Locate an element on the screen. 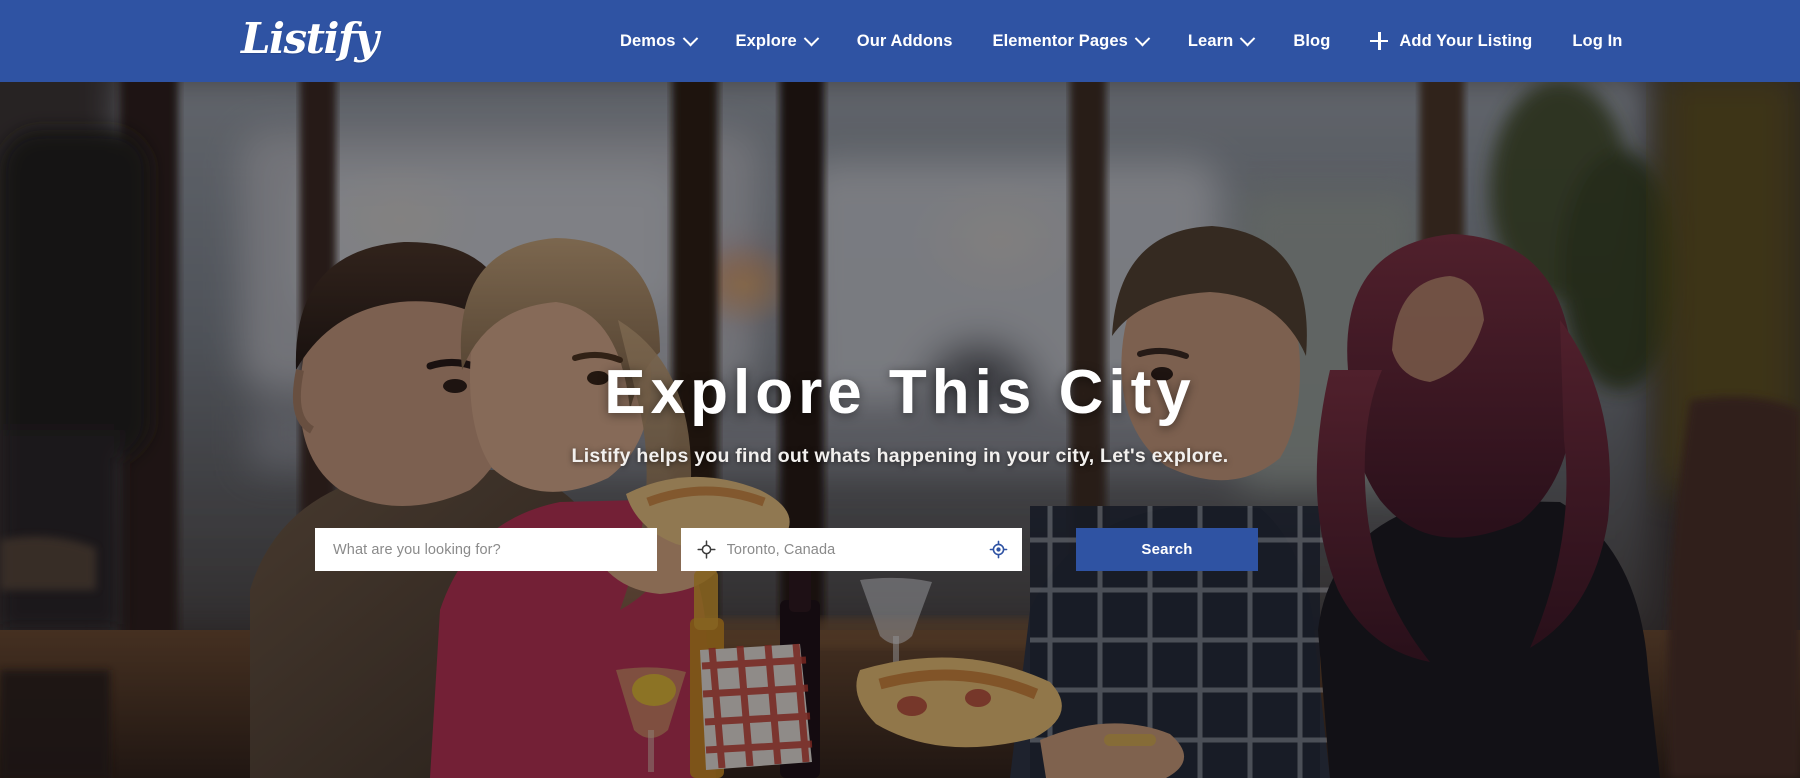 The width and height of the screenshot is (1800, 778). search-bar: Search is located at coordinates (786, 549).